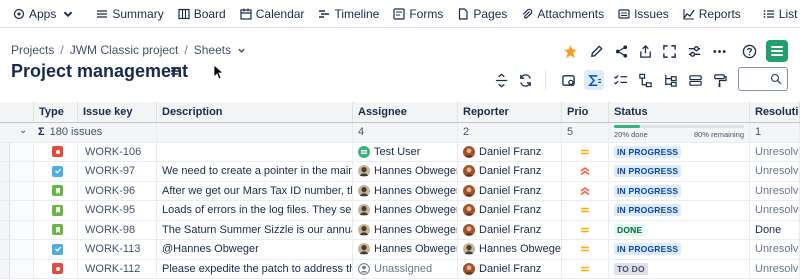 This screenshot has width=800, height=280. I want to click on search-input, so click(763, 79).